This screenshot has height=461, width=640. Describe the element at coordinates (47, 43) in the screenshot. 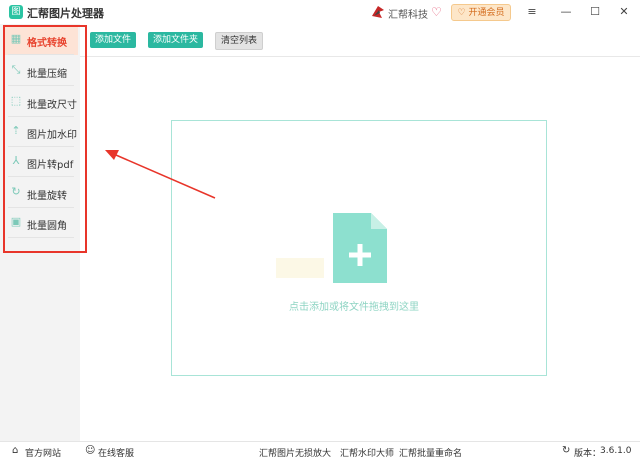

I see `sidebar-item-label: 格式转换` at that location.